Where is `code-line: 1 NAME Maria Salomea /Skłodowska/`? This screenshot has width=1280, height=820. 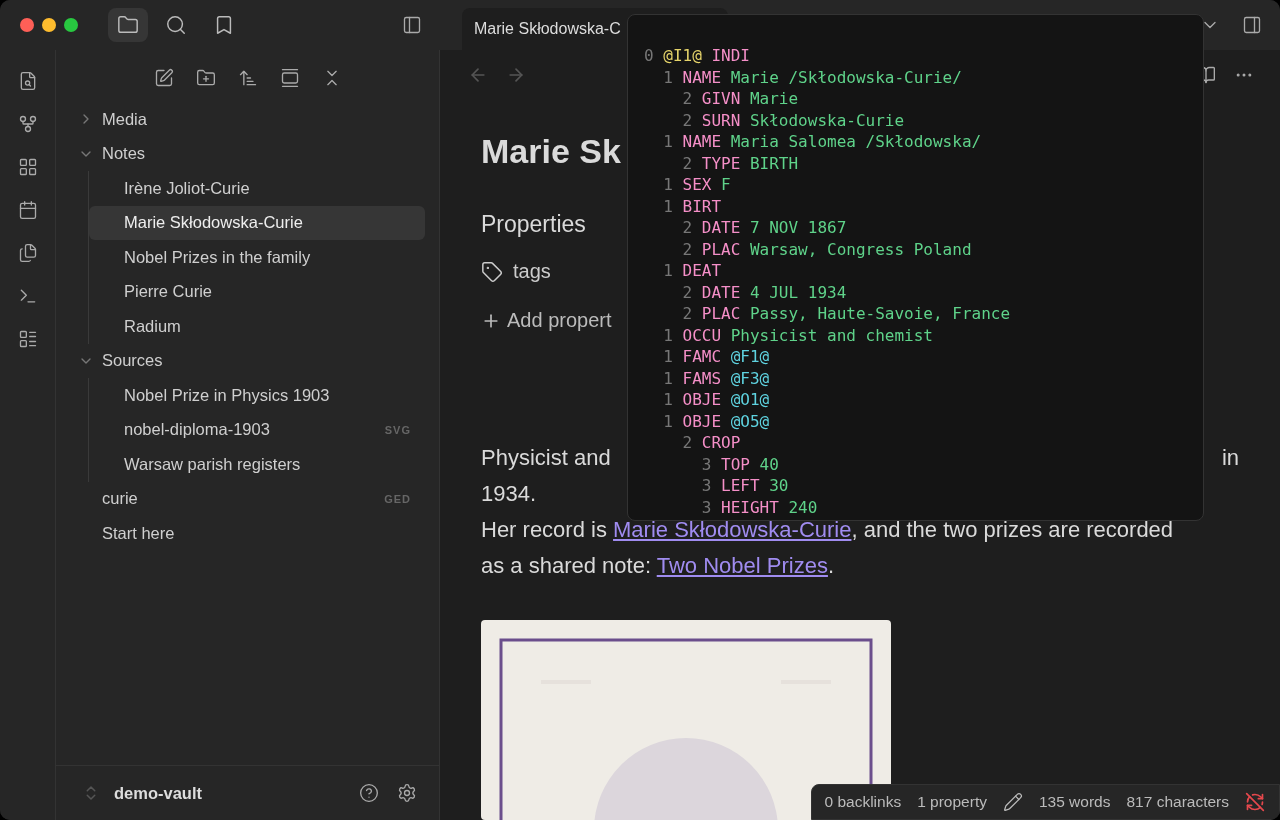
code-line: 1 NAME Maria Salomea /Skłodowska/ is located at coordinates (822, 142).